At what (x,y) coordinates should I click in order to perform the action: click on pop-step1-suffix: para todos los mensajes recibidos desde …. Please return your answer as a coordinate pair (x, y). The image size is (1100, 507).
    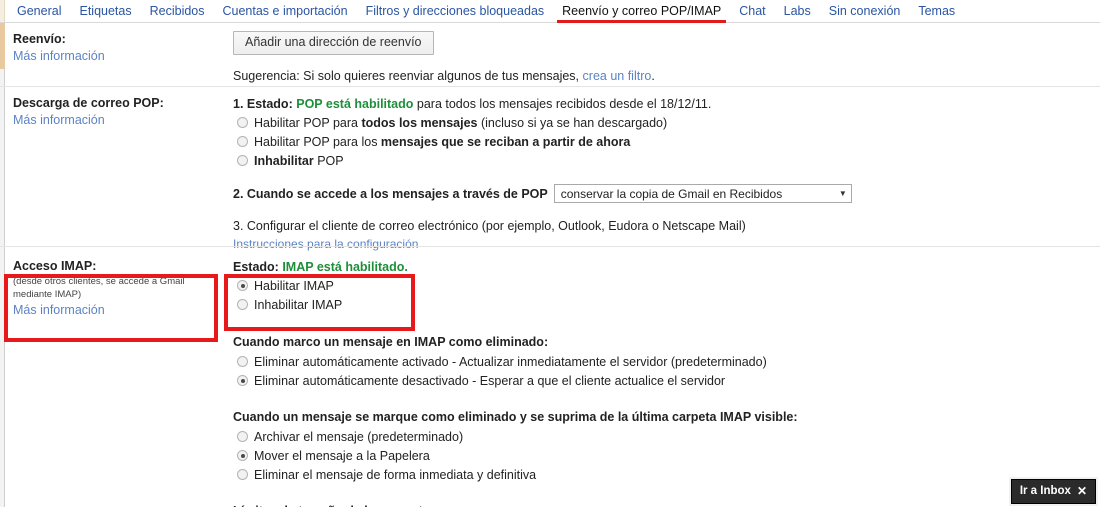
    Looking at the image, I should click on (564, 104).